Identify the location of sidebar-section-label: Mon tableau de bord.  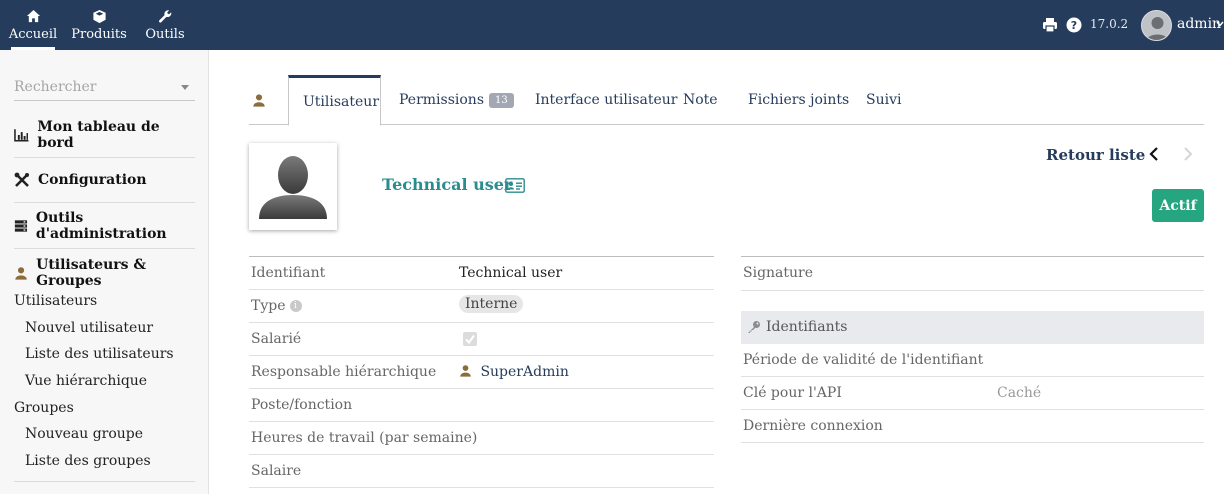
(98, 135).